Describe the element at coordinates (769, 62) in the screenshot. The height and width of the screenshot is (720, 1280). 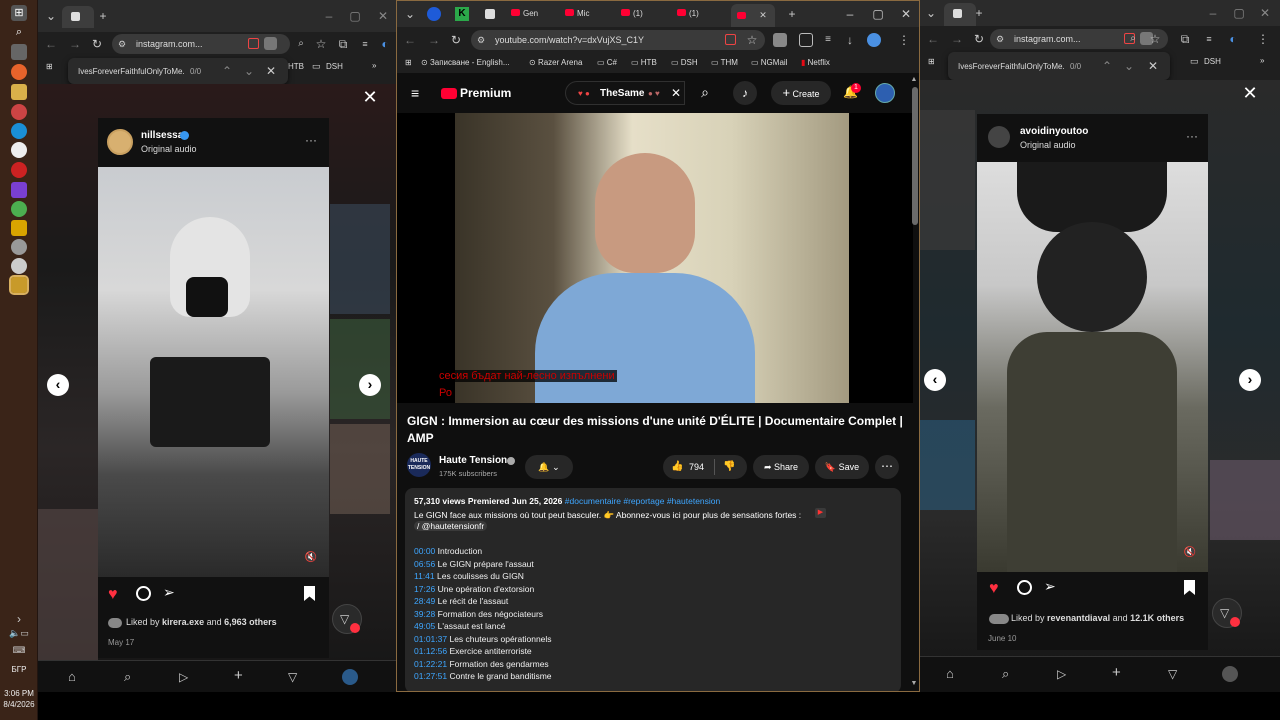
I see `bookmark-item: ▭ NGMail` at that location.